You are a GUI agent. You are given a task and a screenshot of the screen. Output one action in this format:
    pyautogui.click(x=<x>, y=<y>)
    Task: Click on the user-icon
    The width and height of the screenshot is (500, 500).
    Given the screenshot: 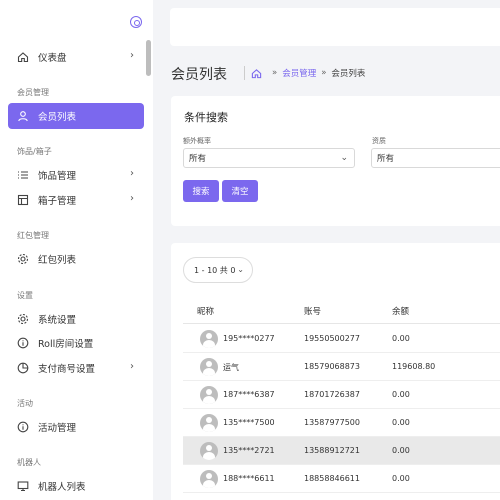 What is the action you would take?
    pyautogui.click(x=23, y=116)
    